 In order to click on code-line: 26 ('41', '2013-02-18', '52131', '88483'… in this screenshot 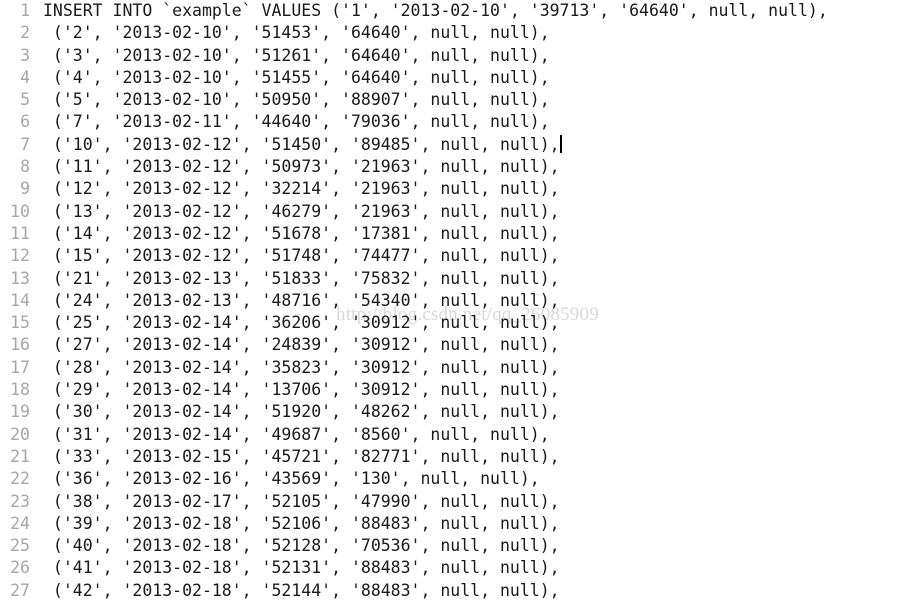, I will do `click(462, 568)`.